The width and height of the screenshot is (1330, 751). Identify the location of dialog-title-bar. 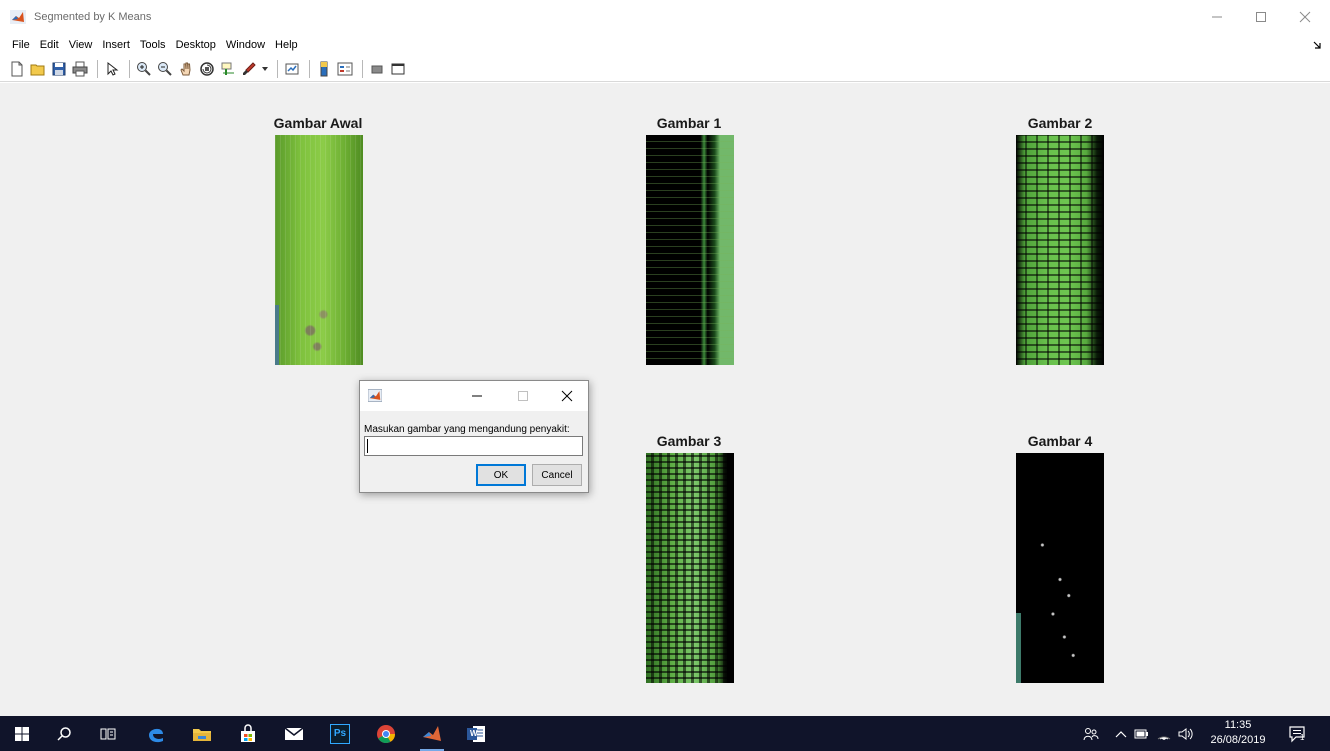
(474, 396).